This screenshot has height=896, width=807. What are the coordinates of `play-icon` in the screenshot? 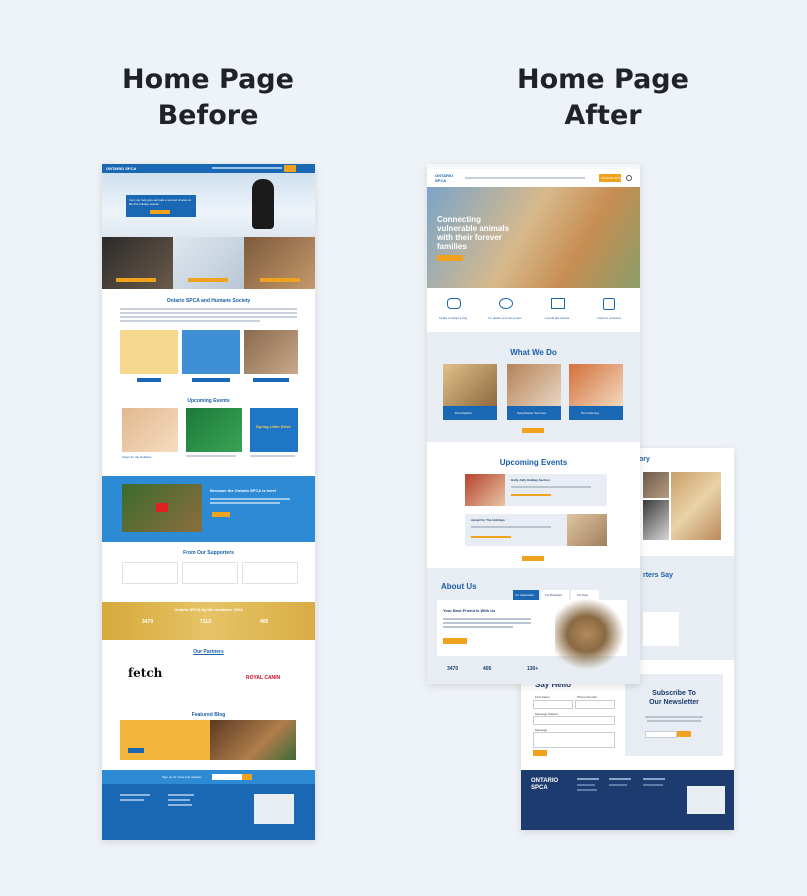 It's located at (162, 507).